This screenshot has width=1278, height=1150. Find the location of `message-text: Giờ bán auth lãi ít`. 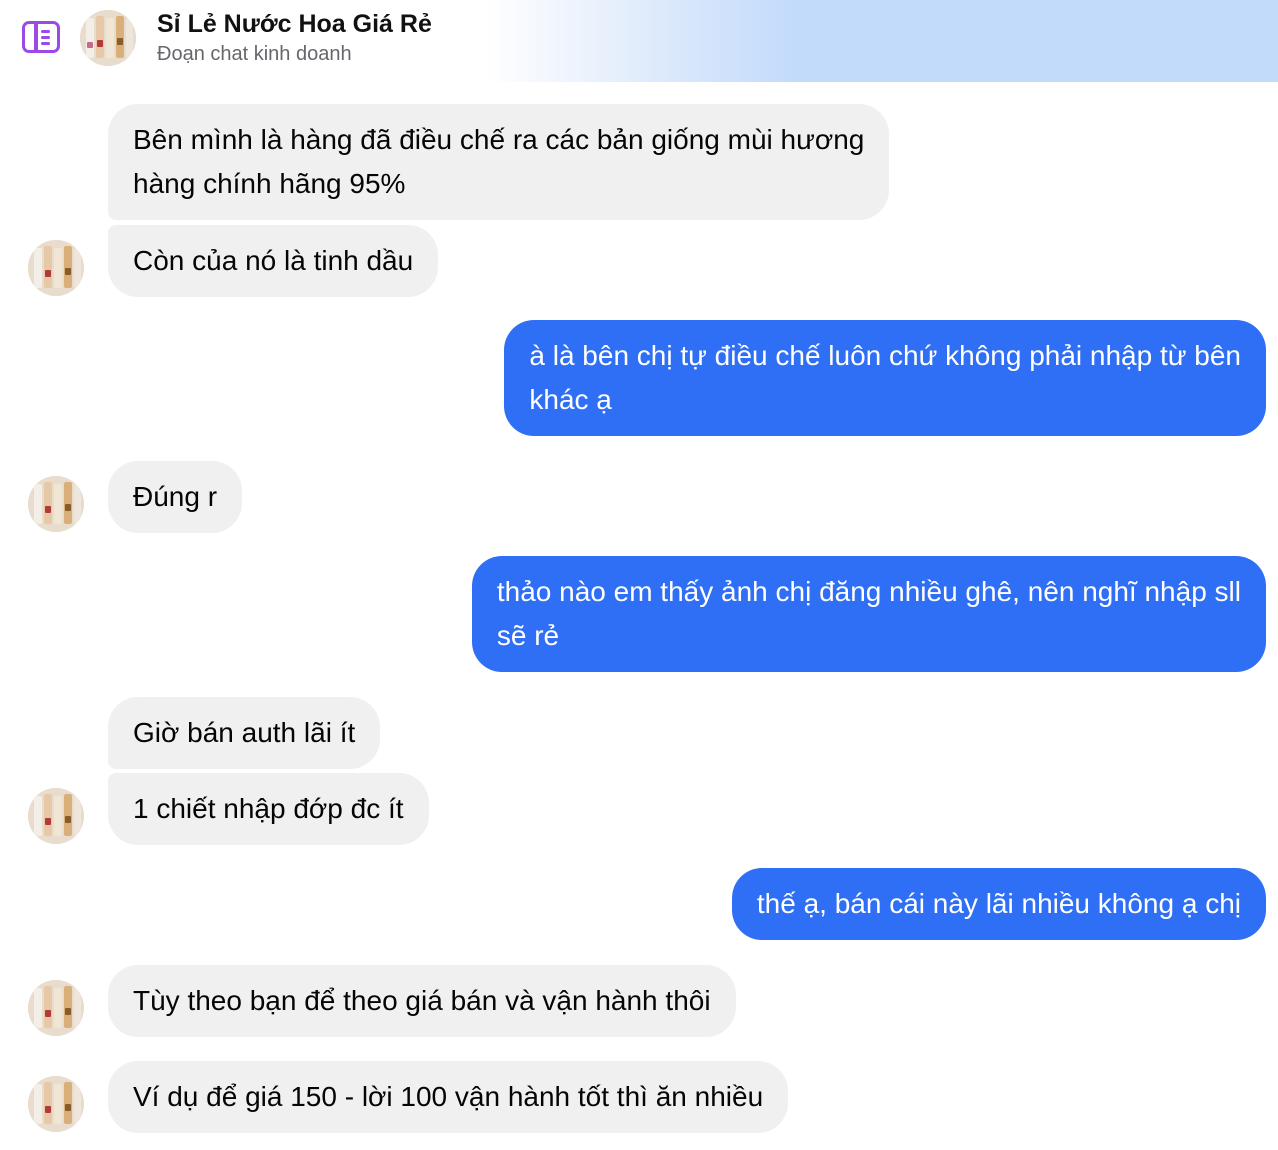

message-text: Giờ bán auth lãi ít is located at coordinates (244, 732).